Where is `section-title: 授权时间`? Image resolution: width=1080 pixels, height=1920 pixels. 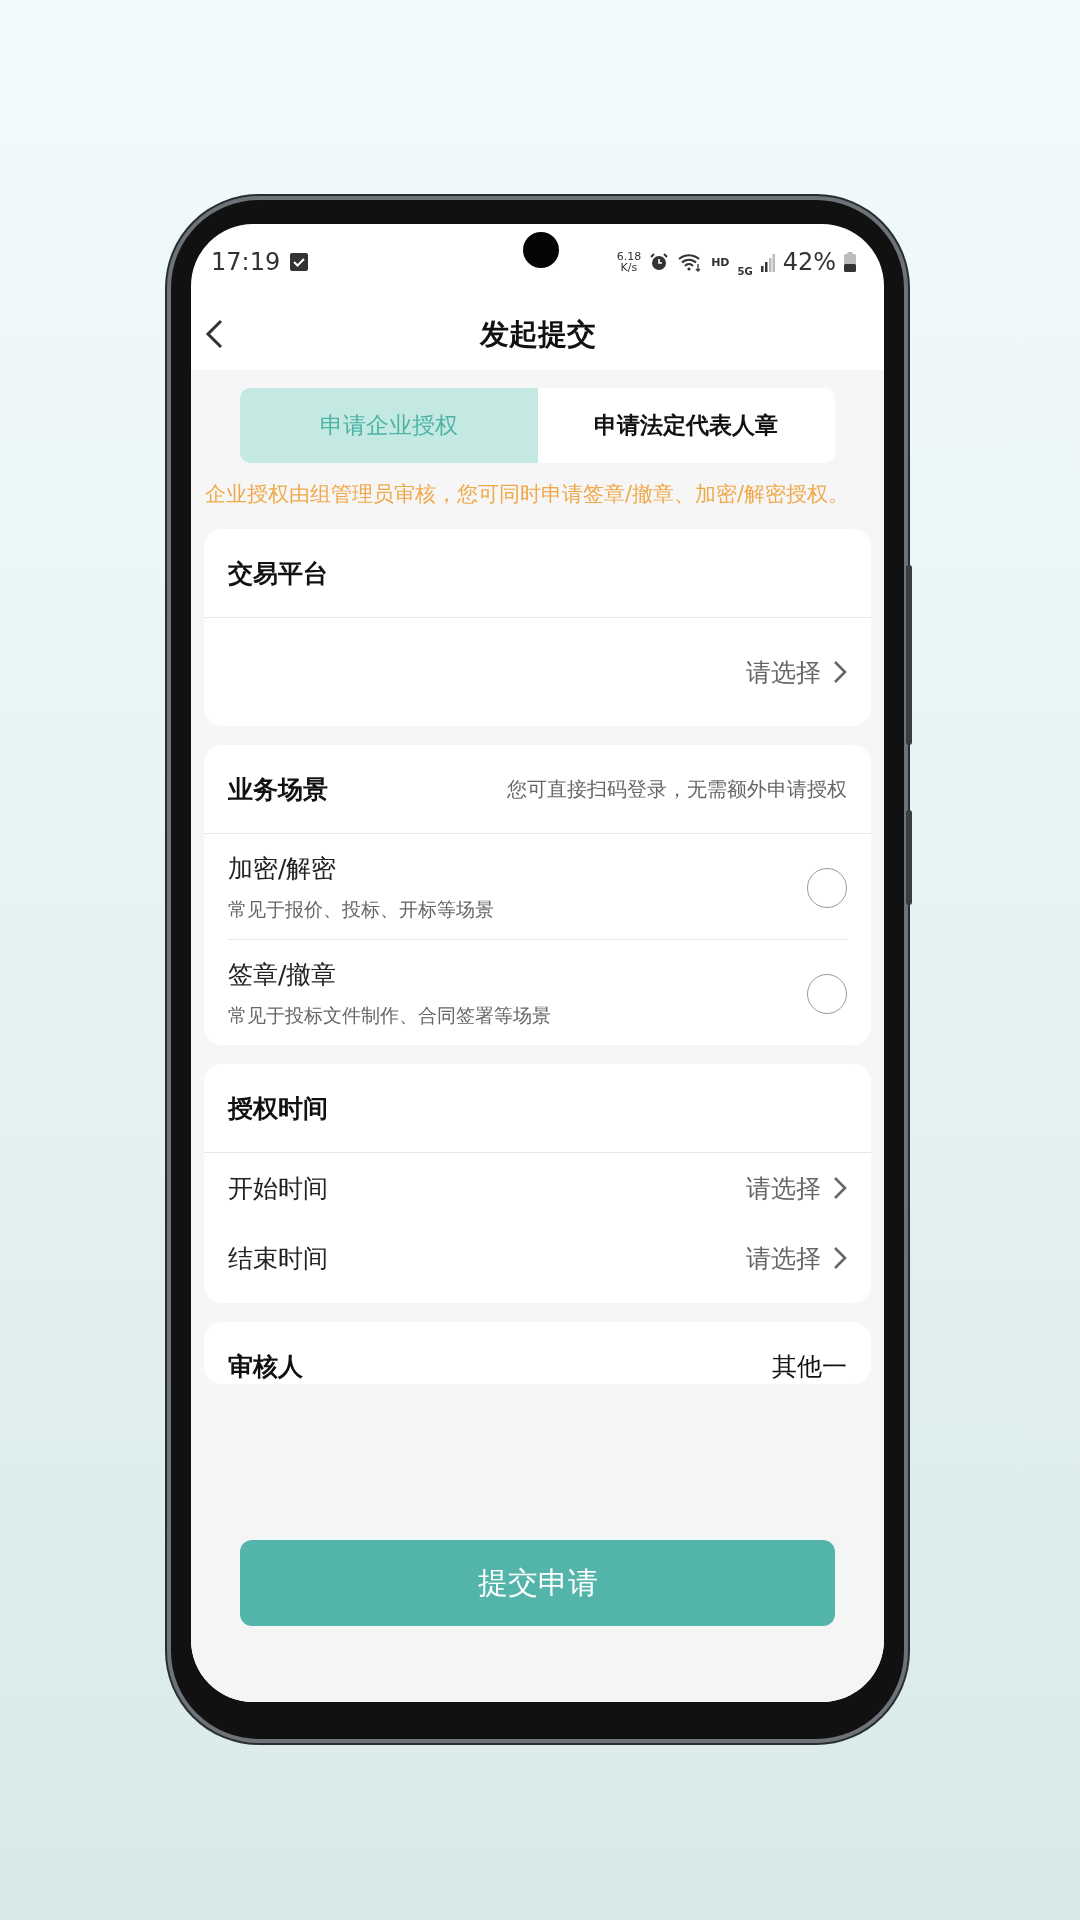
section-title: 授权时间 is located at coordinates (278, 1108).